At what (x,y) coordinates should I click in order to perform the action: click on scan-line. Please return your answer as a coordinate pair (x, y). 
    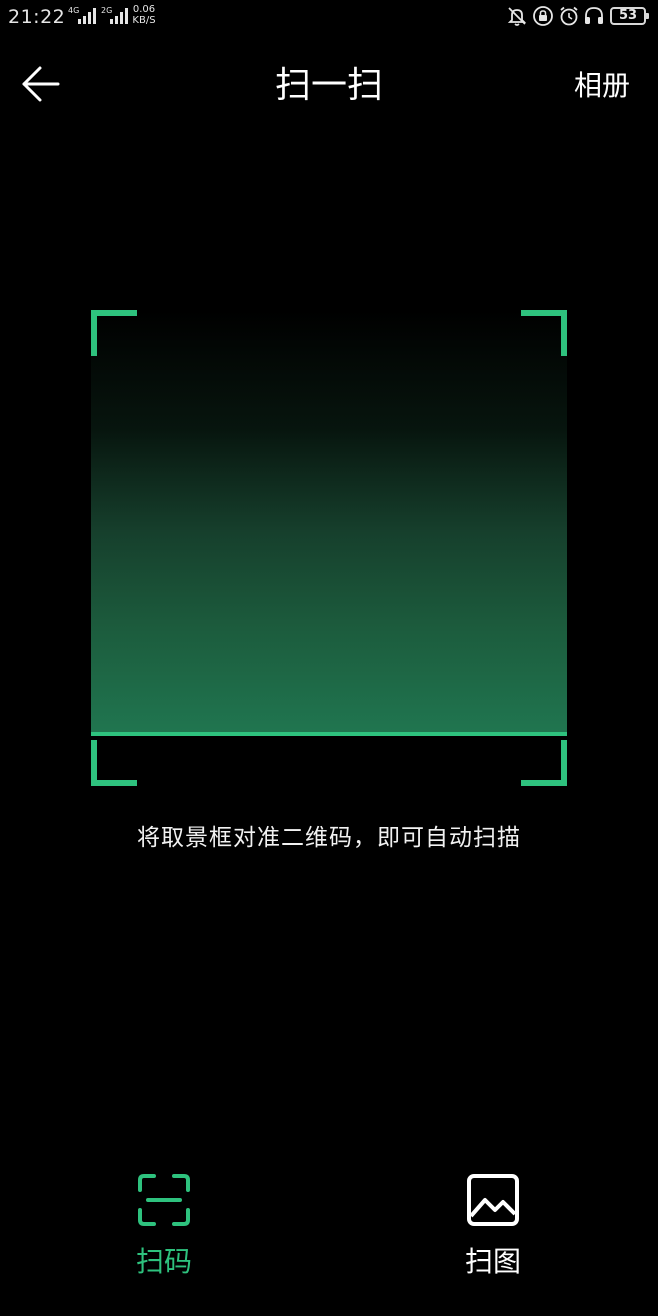
    Looking at the image, I should click on (329, 734).